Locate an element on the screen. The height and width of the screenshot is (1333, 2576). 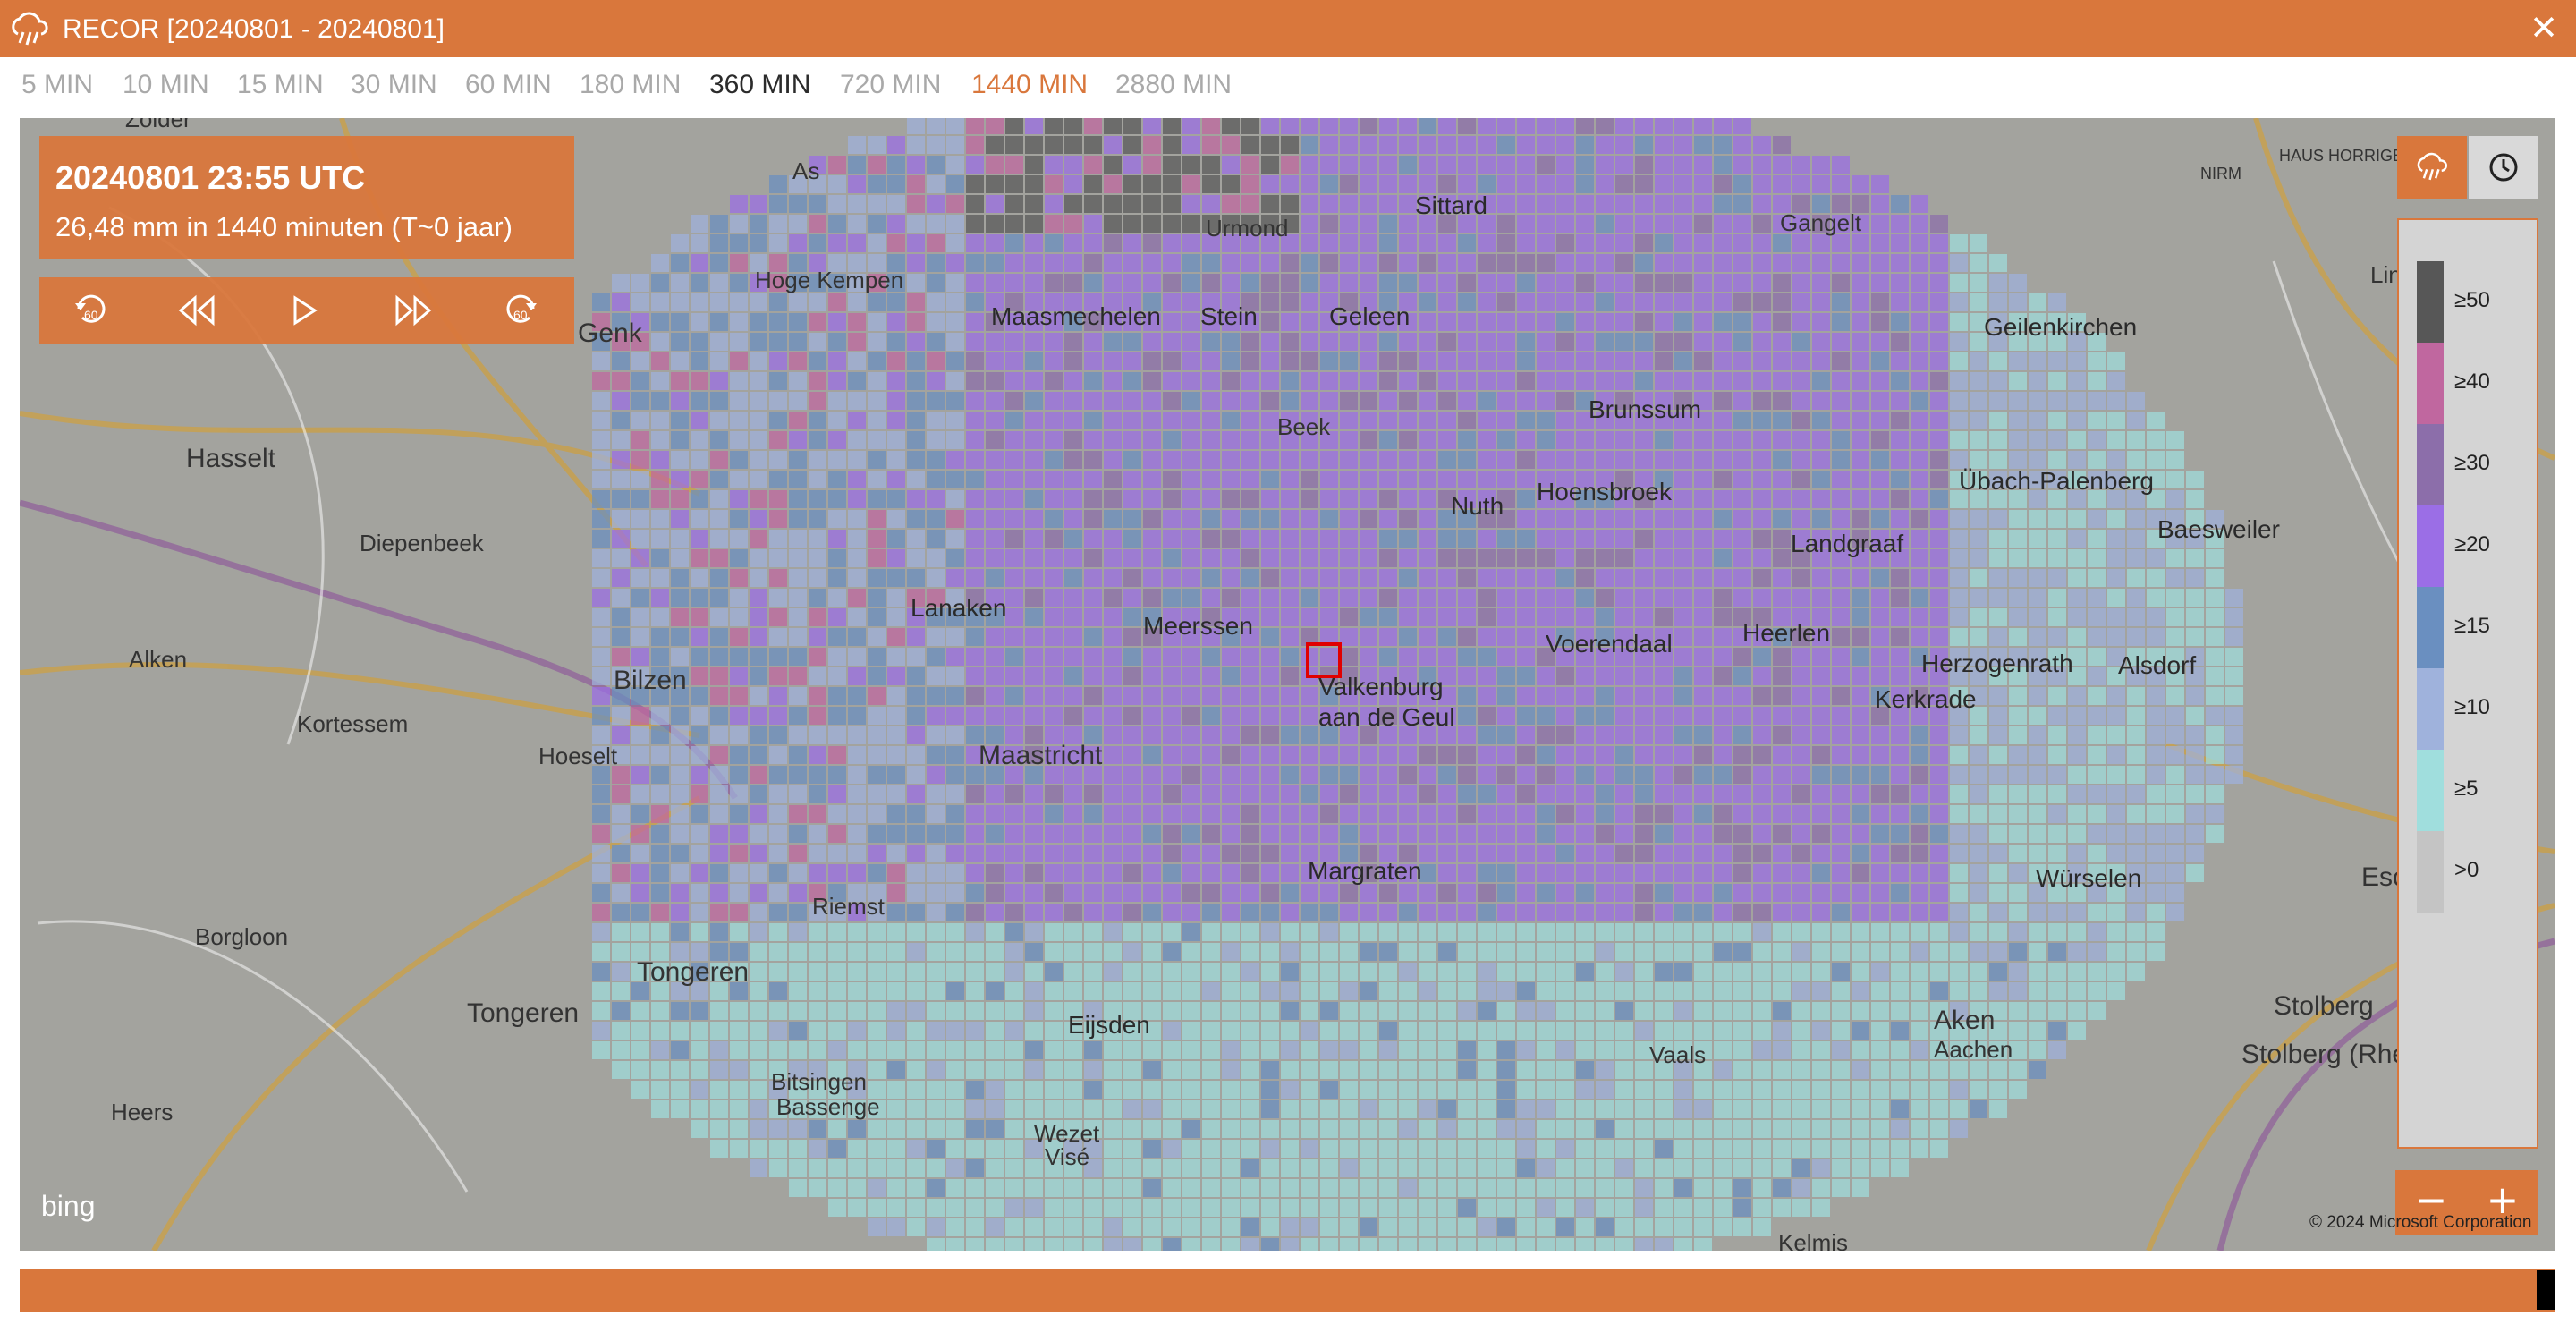
forward-60-button: 60 is located at coordinates (520, 310).